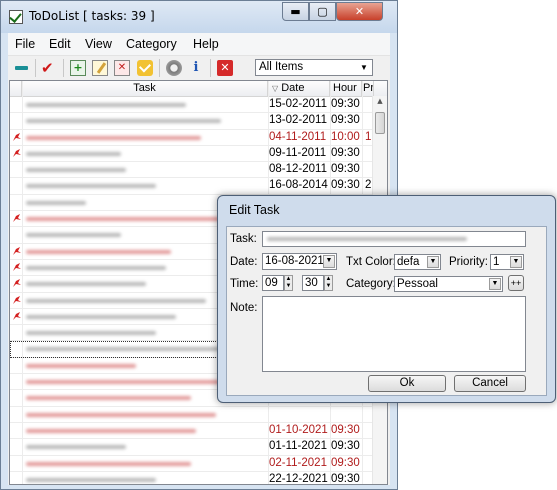 Image resolution: width=557 pixels, height=490 pixels. I want to click on header-task: Task, so click(145, 88).